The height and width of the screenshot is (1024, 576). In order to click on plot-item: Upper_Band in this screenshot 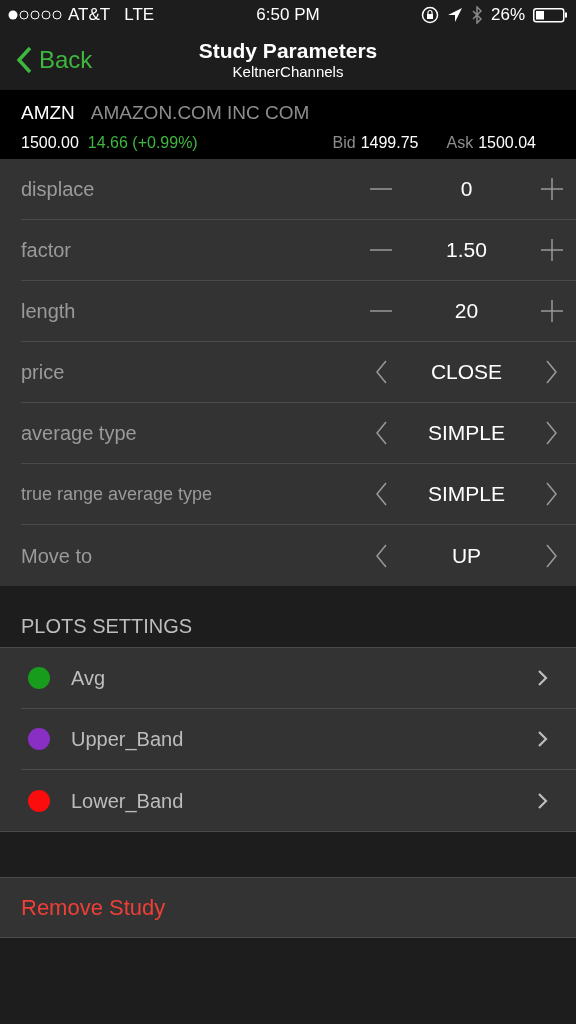, I will do `click(298, 739)`.